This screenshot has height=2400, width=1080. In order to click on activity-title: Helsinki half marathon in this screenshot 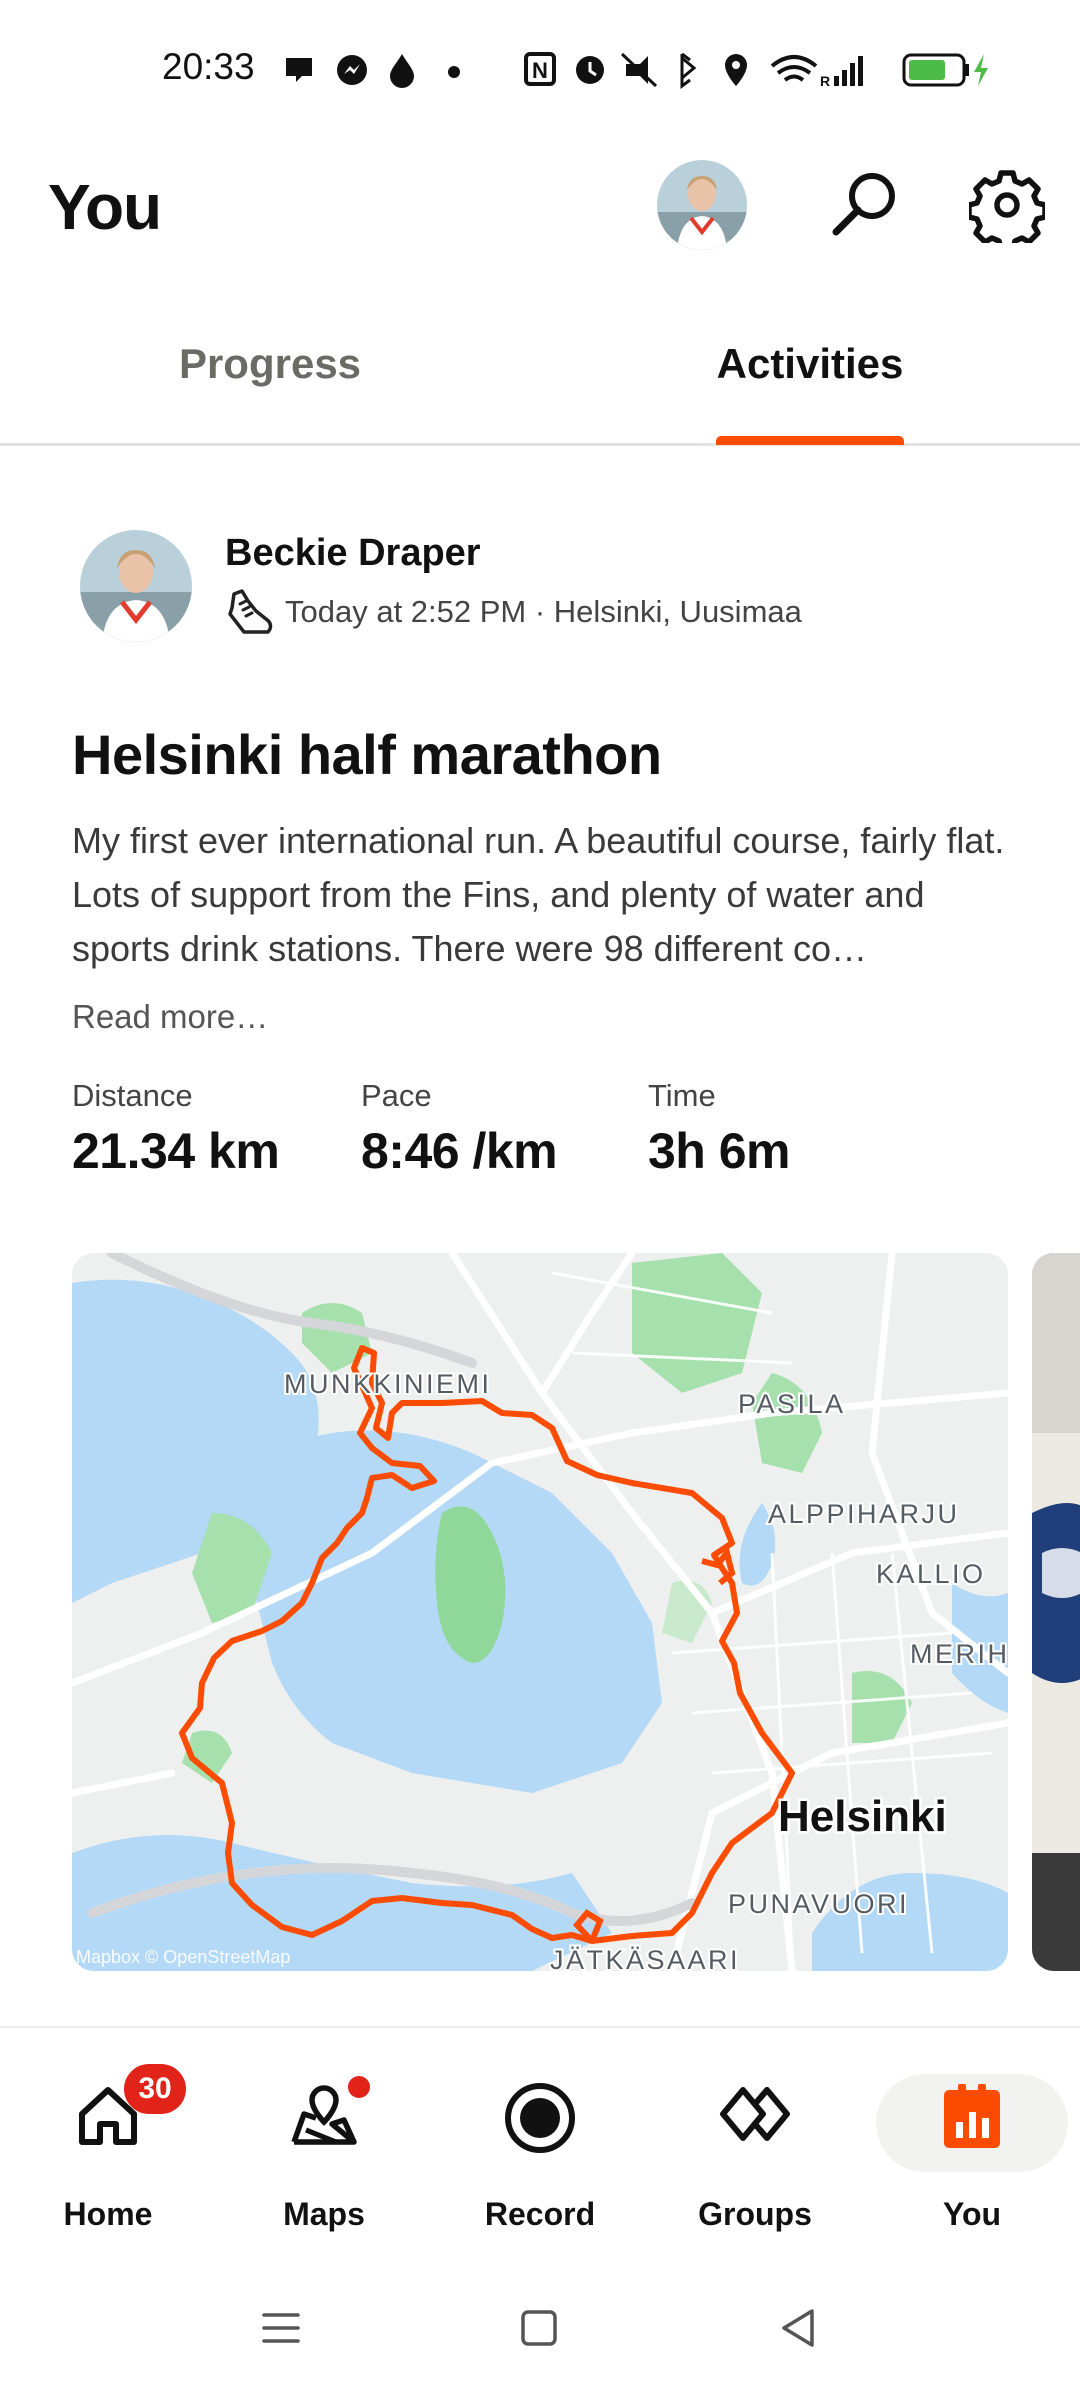, I will do `click(367, 754)`.